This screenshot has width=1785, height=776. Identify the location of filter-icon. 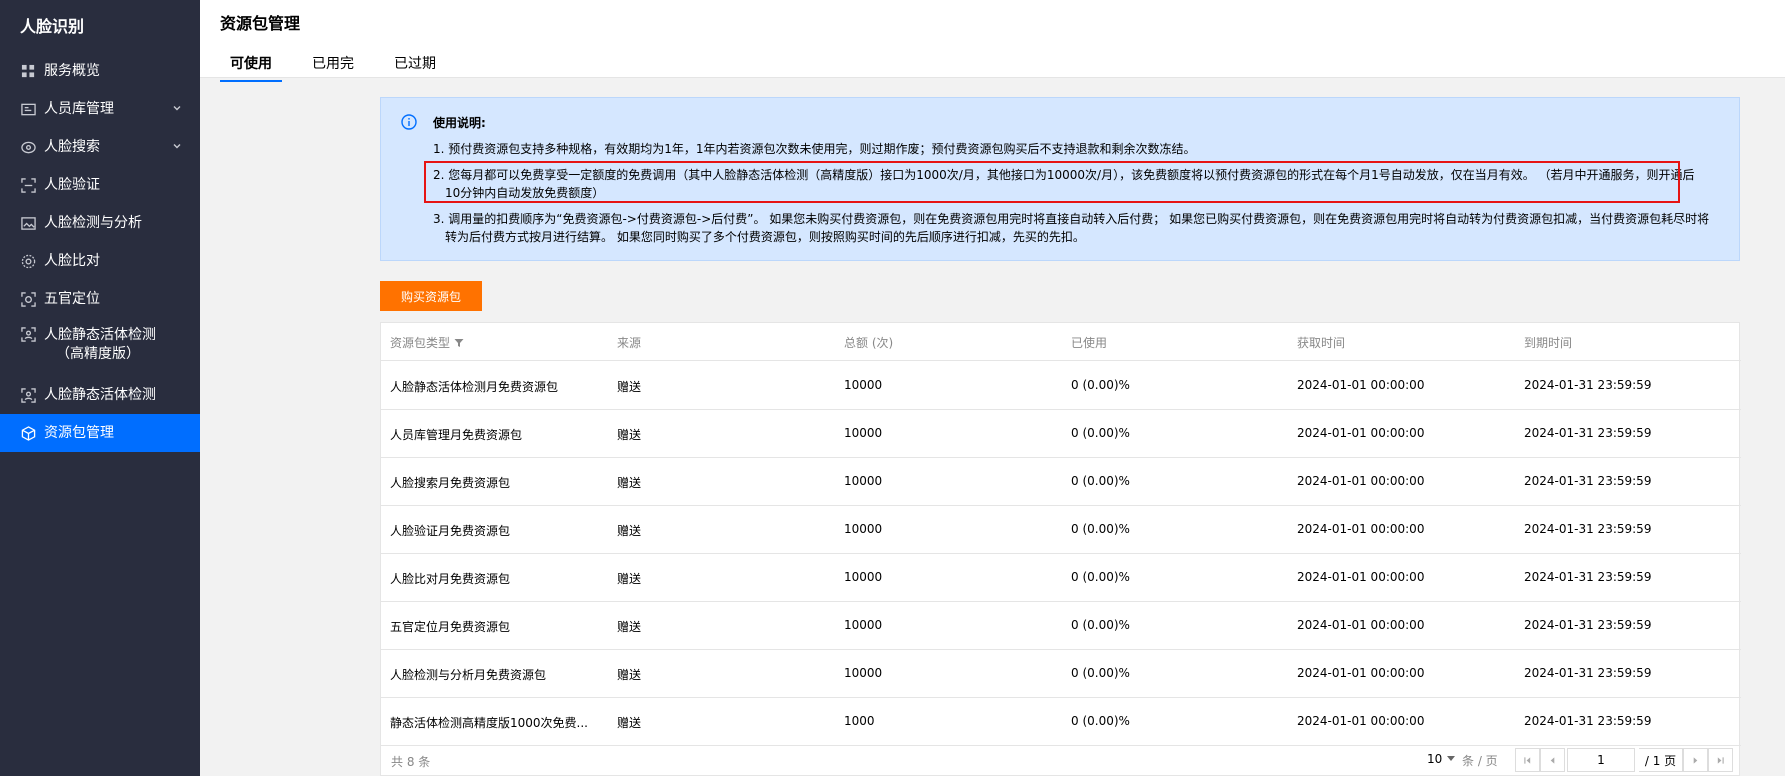
(459, 343).